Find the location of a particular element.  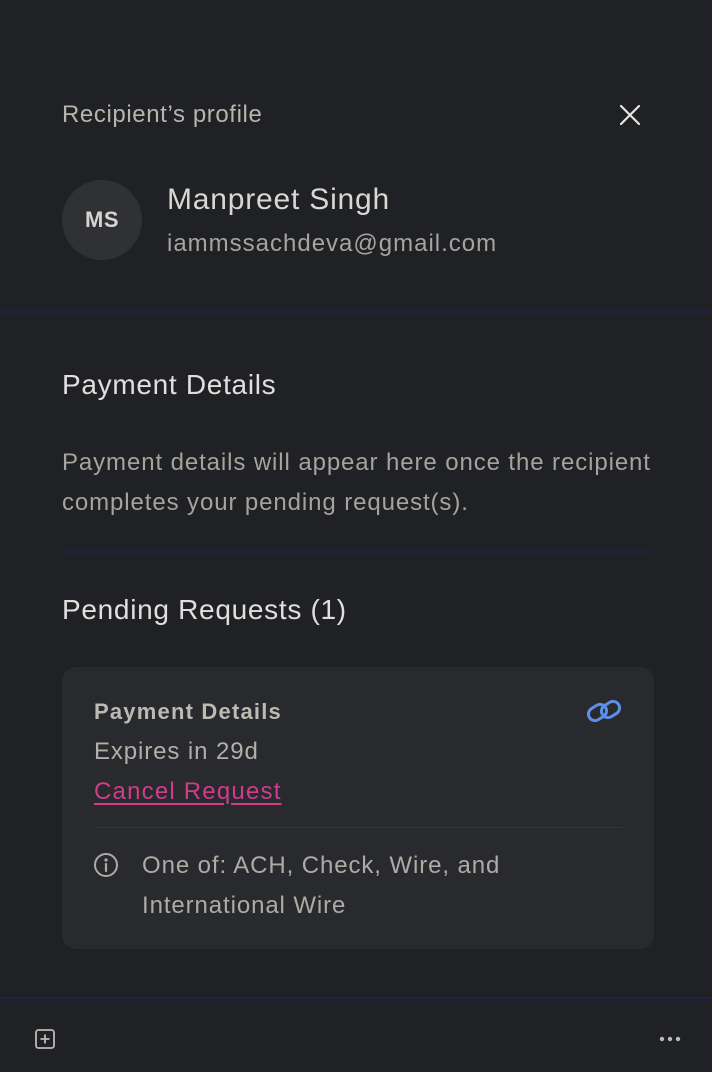

close-icon is located at coordinates (630, 115).